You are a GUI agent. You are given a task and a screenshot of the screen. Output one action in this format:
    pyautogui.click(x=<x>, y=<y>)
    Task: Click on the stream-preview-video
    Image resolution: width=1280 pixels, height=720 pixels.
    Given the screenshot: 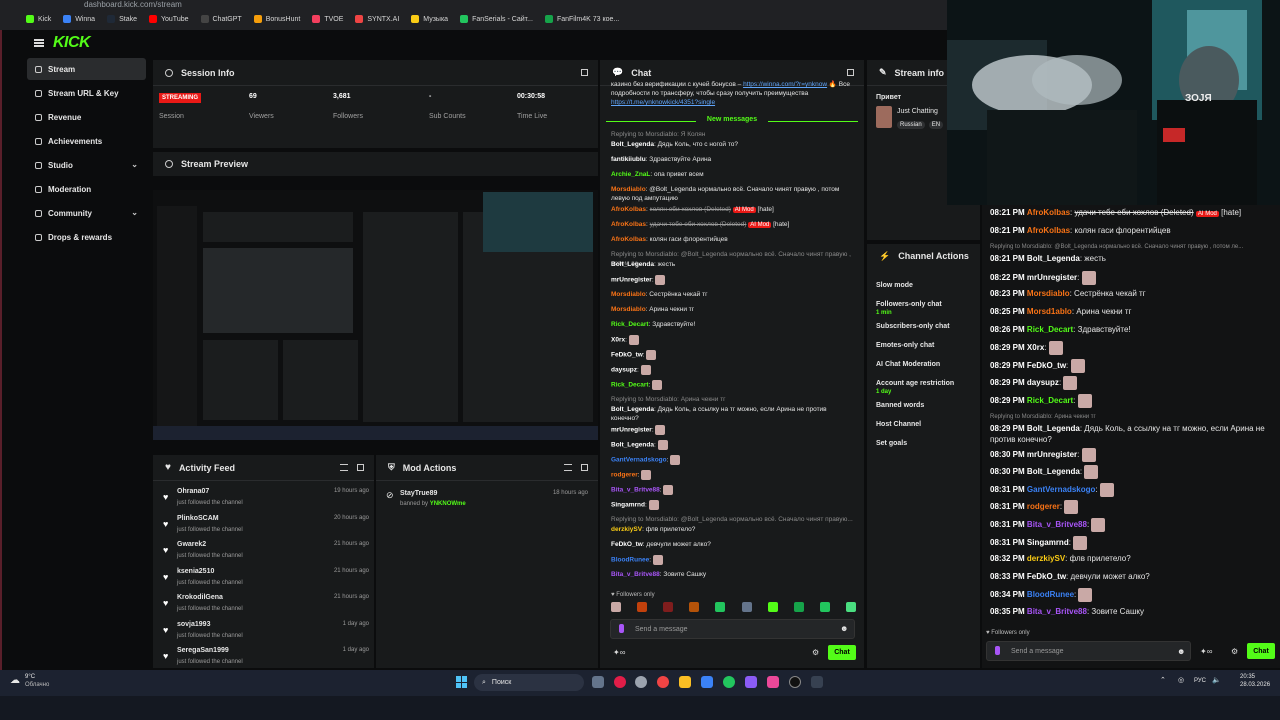 What is the action you would take?
    pyautogui.click(x=375, y=315)
    